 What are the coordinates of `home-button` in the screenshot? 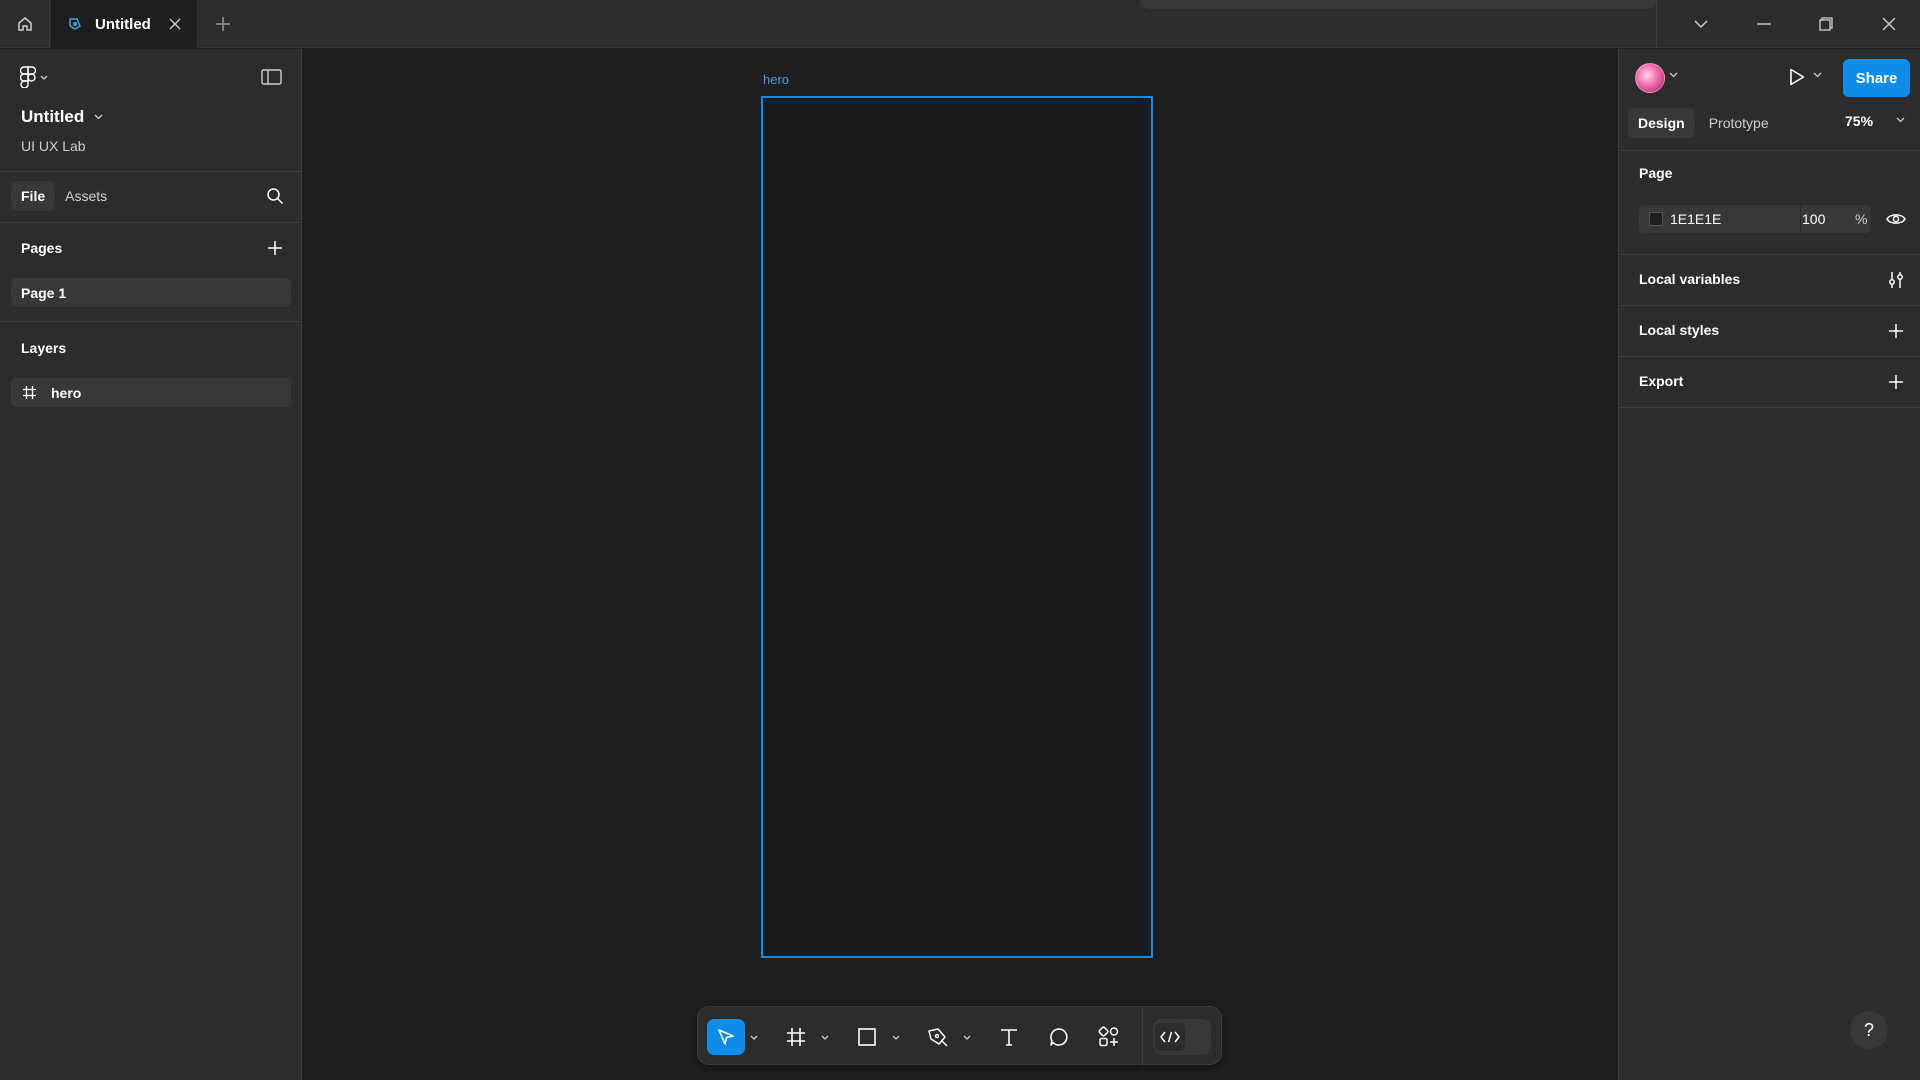 It's located at (25, 24).